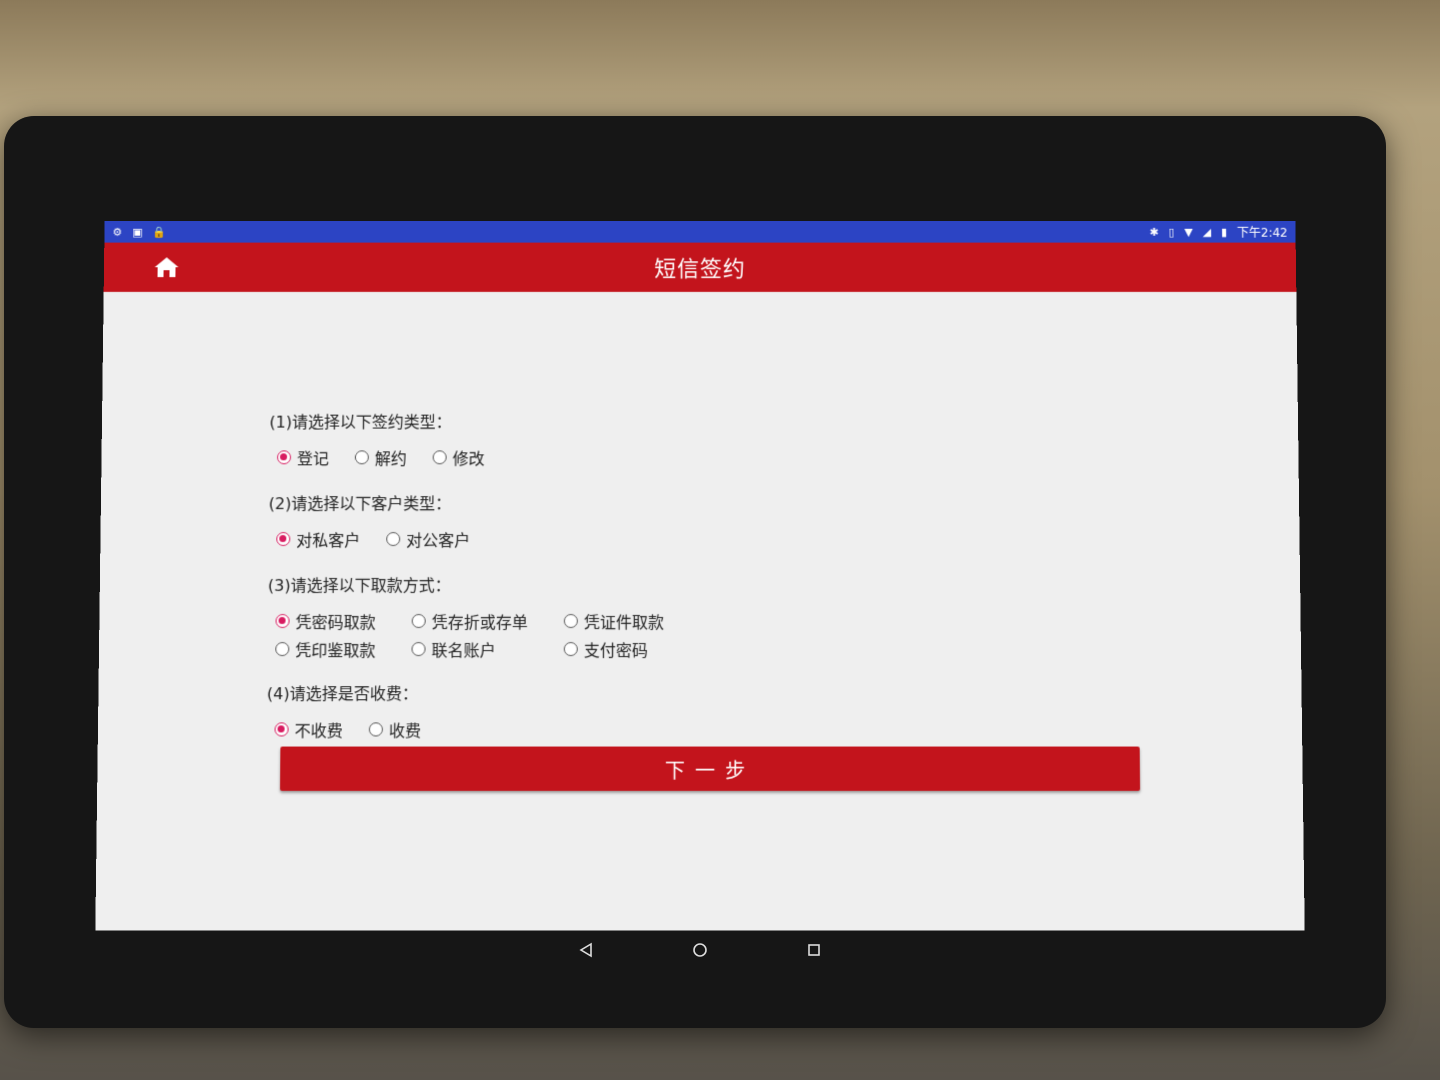 This screenshot has width=1440, height=1080. I want to click on option-private-customer: 对私客户, so click(318, 539).